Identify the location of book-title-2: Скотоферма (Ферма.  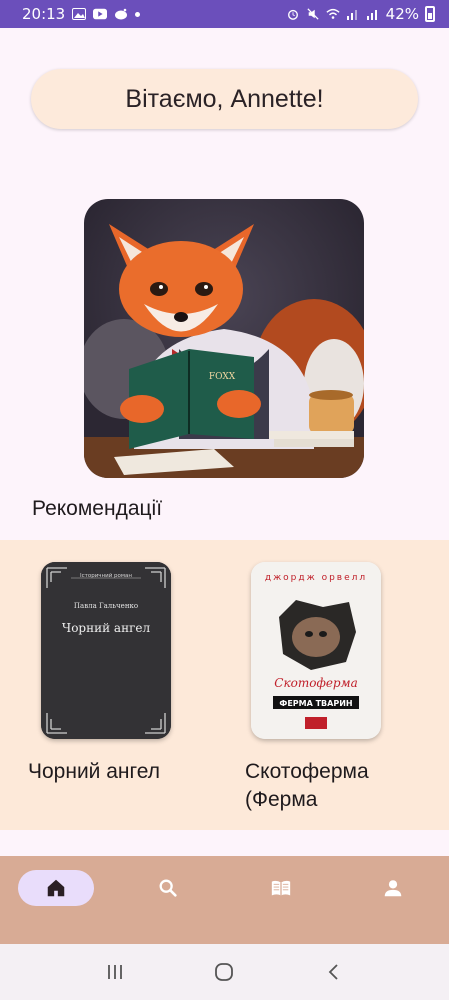
(325, 786).